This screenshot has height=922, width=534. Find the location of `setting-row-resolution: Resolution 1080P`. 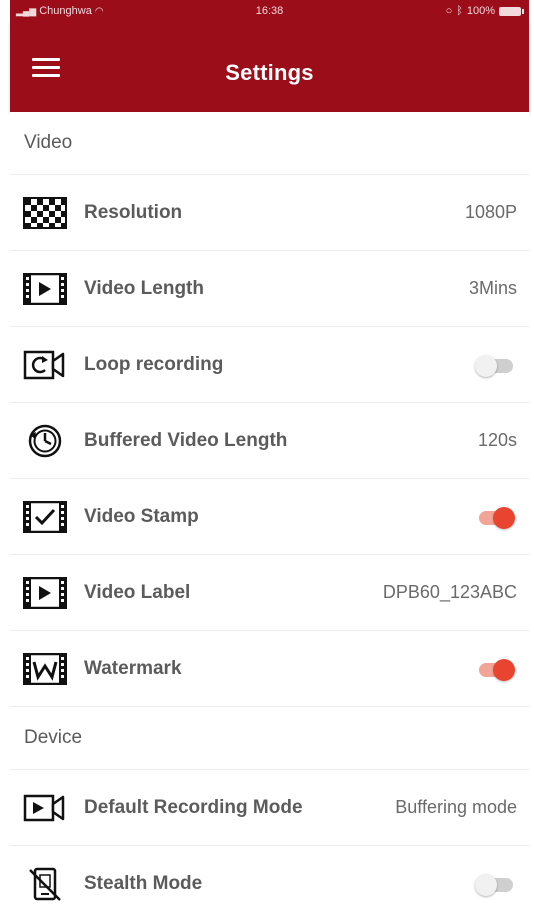

setting-row-resolution: Resolution 1080P is located at coordinates (269, 213).